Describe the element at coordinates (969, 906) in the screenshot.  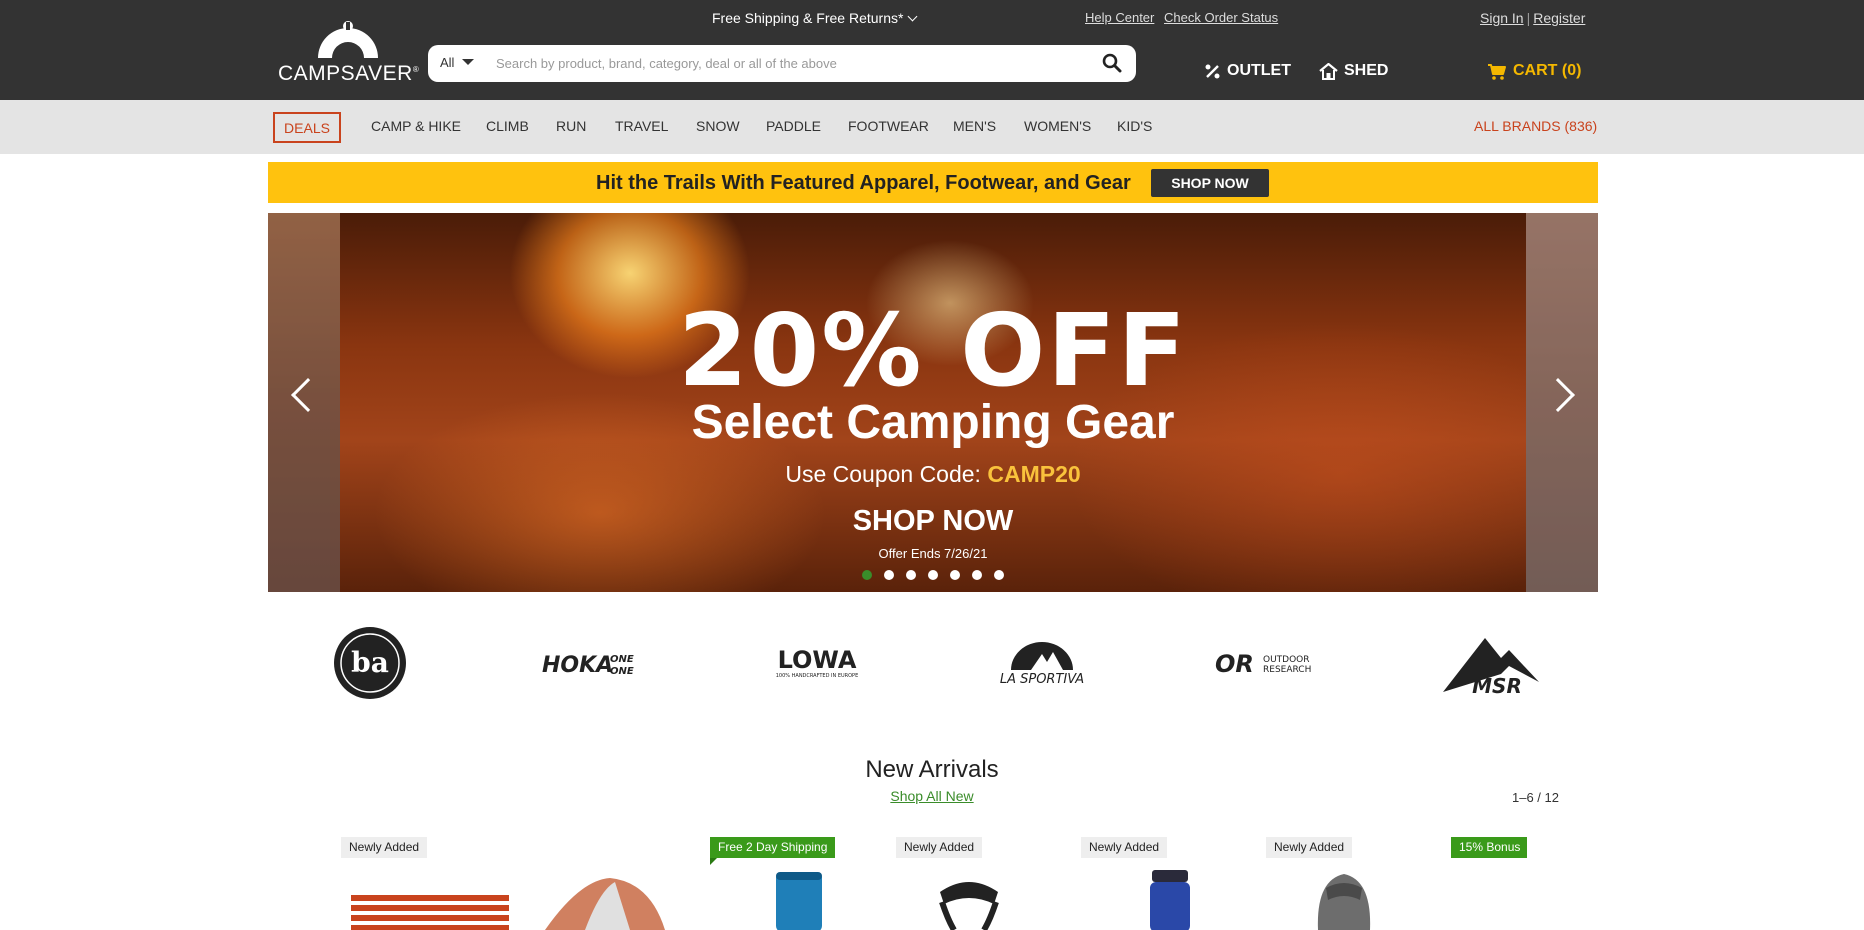
I see `harness-image` at that location.